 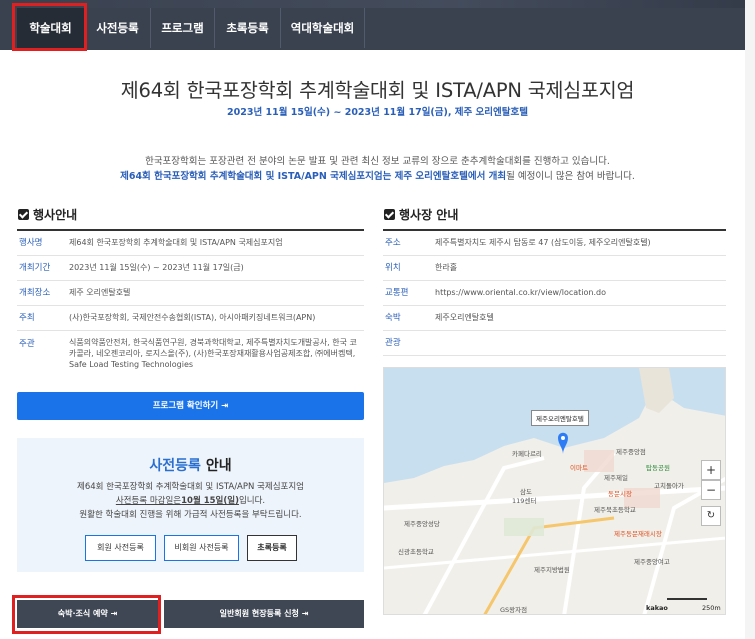 I want to click on registration-title-blue: 사전등록, so click(x=175, y=466).